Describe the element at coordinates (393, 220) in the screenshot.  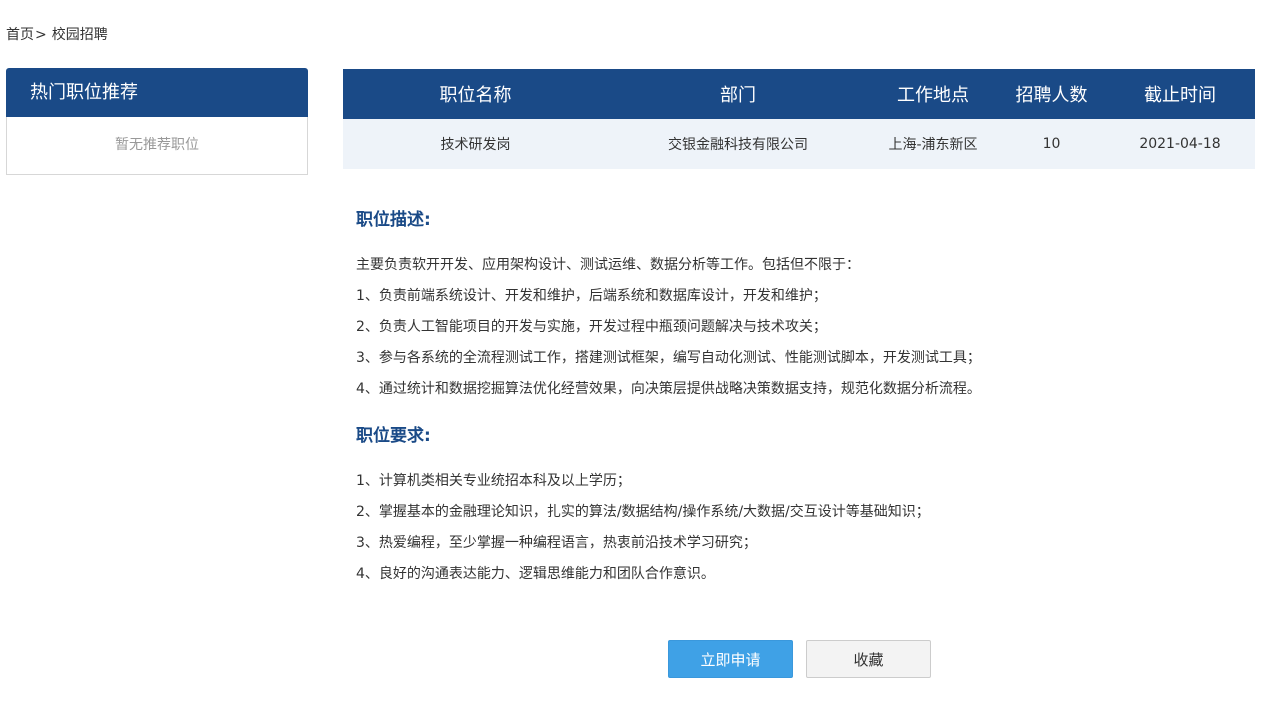
I see `description-title: 职位描述:` at that location.